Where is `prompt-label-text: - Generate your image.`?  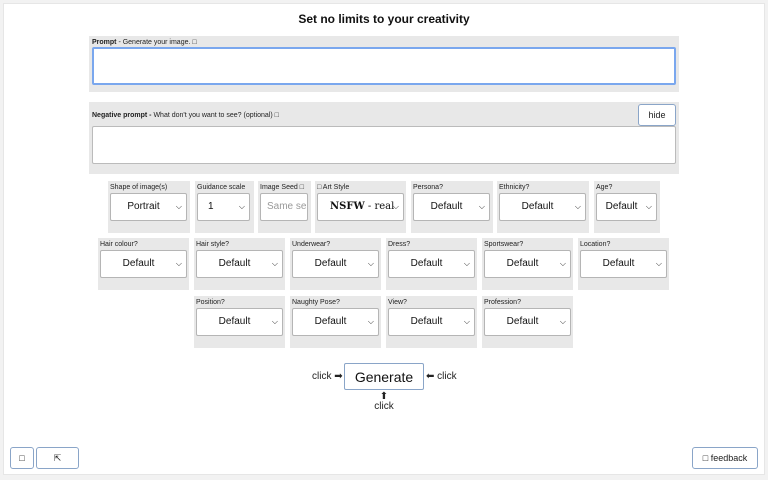 prompt-label-text: - Generate your image. is located at coordinates (154, 42).